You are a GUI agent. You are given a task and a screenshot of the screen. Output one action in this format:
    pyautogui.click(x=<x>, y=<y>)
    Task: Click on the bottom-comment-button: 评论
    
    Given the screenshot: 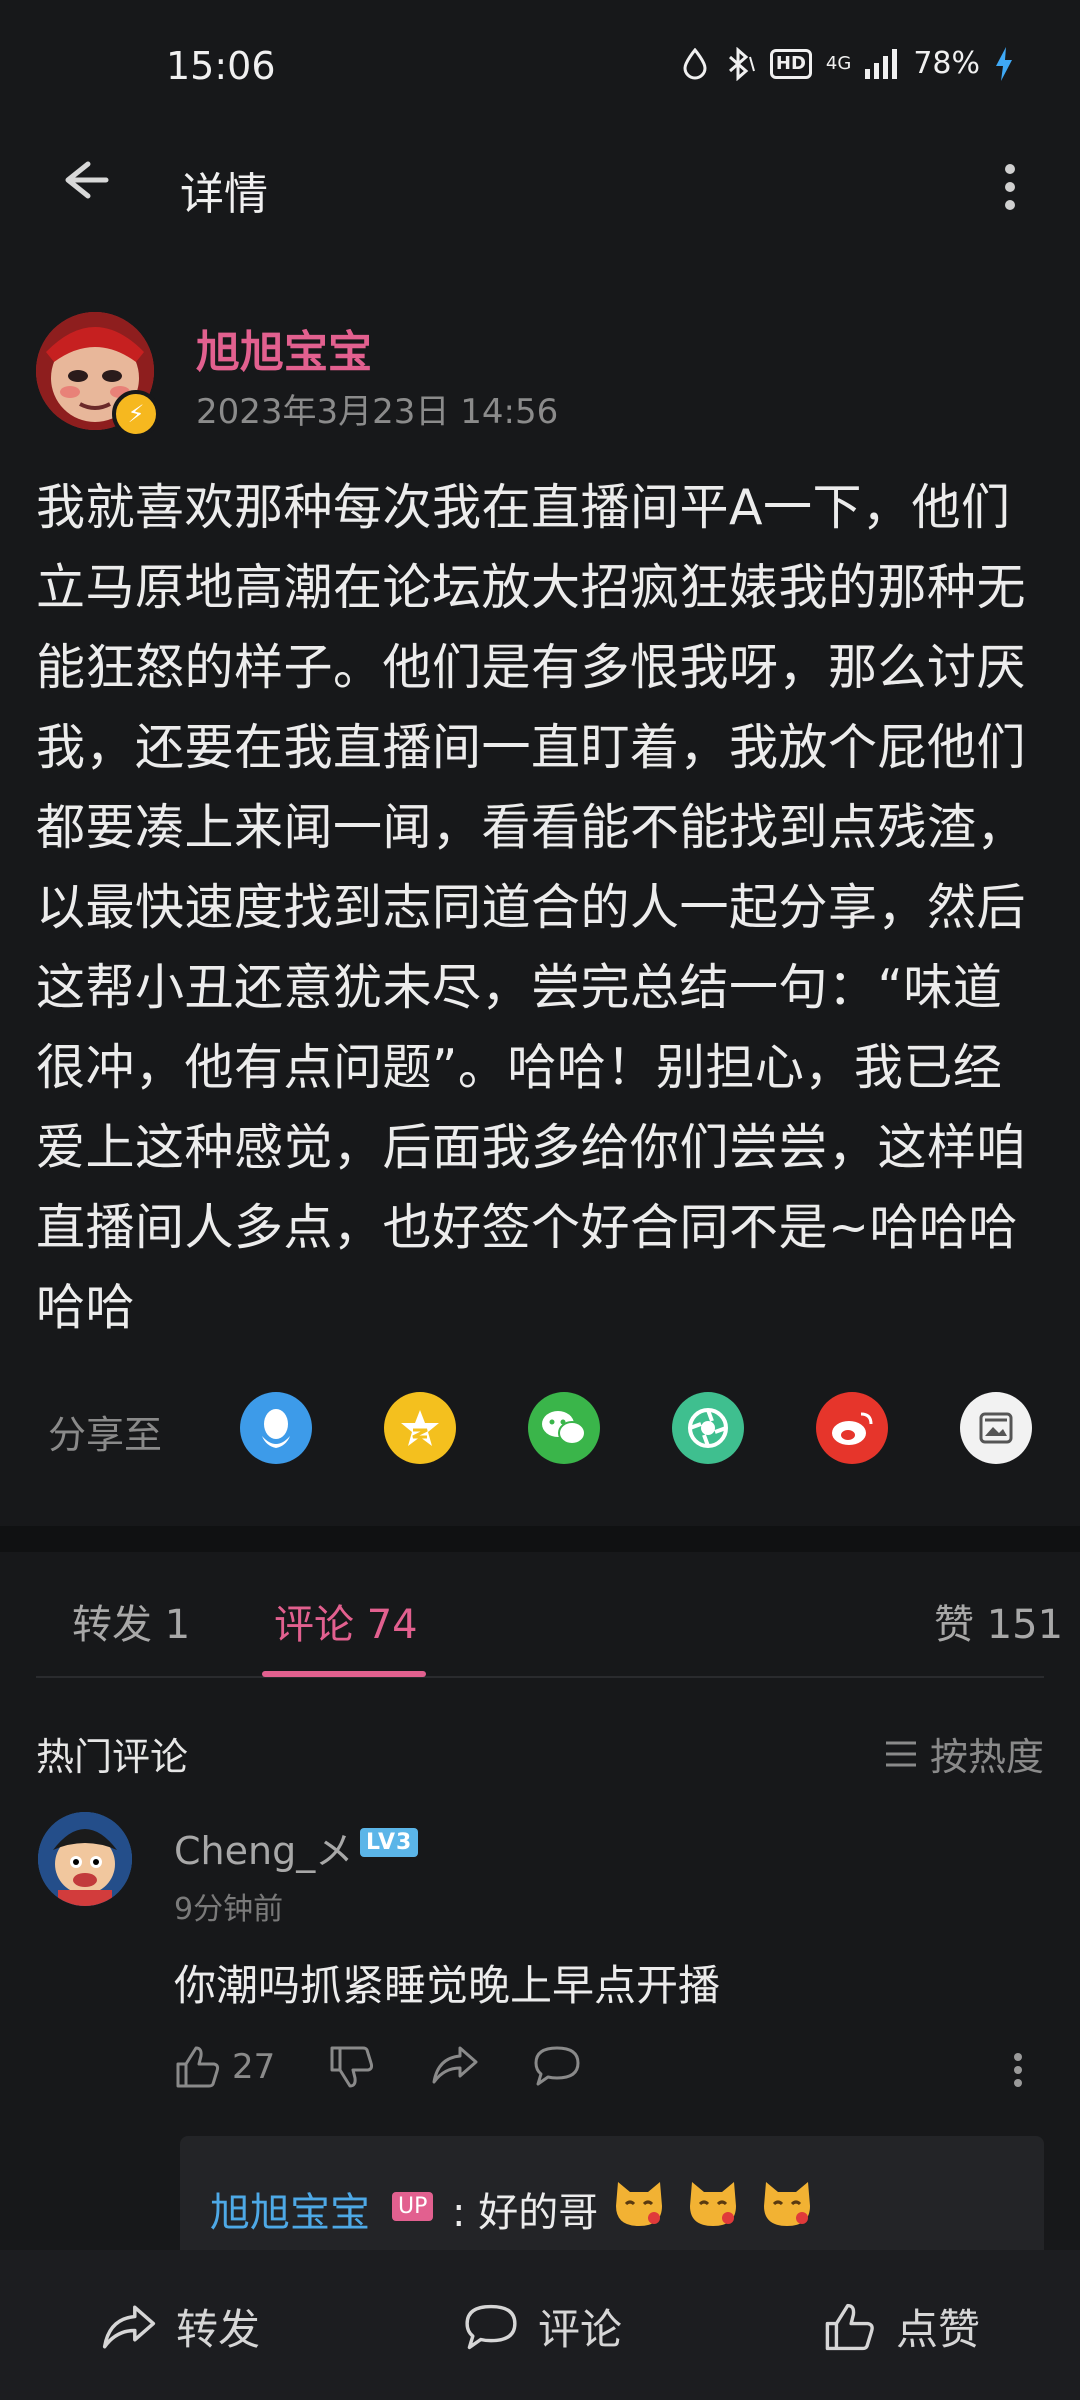 What is the action you would take?
    pyautogui.click(x=542, y=2326)
    